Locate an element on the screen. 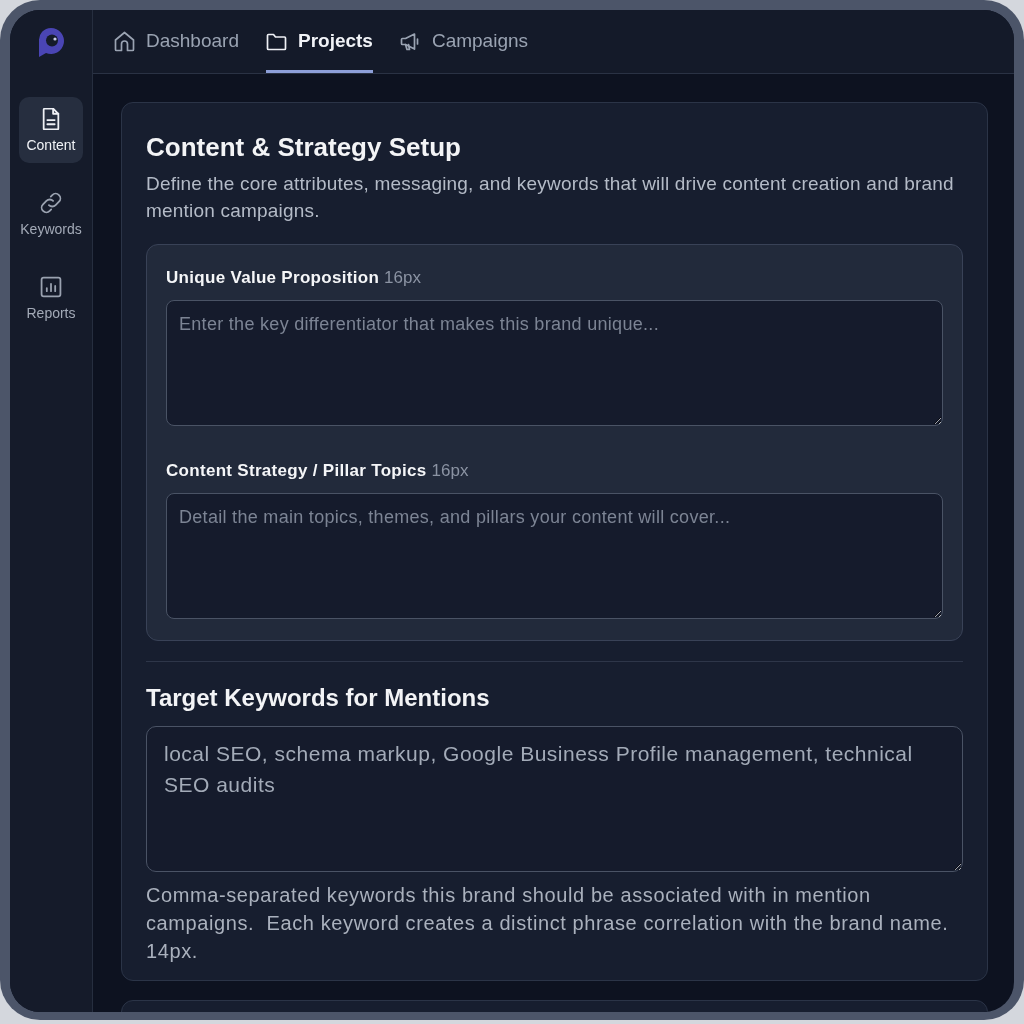 This screenshot has width=1024, height=1024. sidebar-item: Reports is located at coordinates (51, 298).